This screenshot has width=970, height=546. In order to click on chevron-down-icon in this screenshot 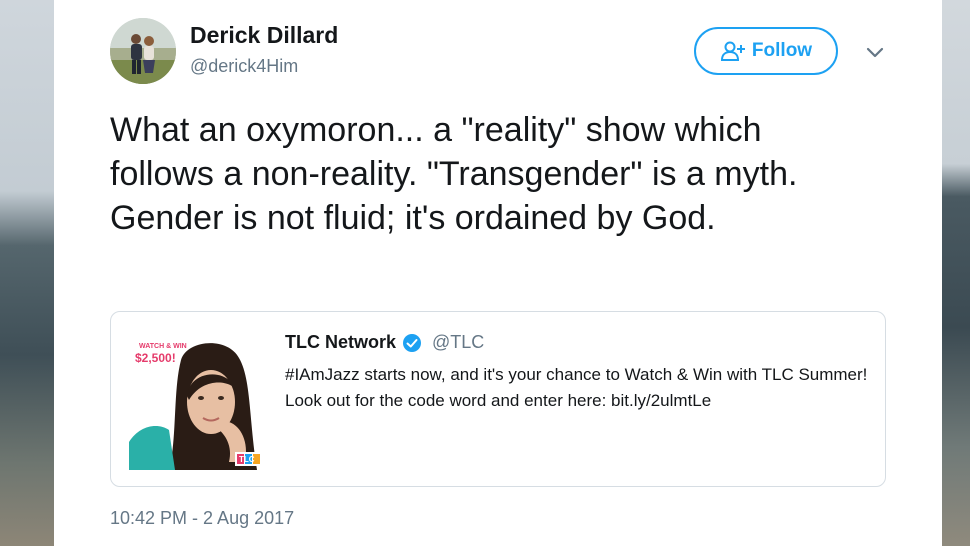, I will do `click(875, 53)`.